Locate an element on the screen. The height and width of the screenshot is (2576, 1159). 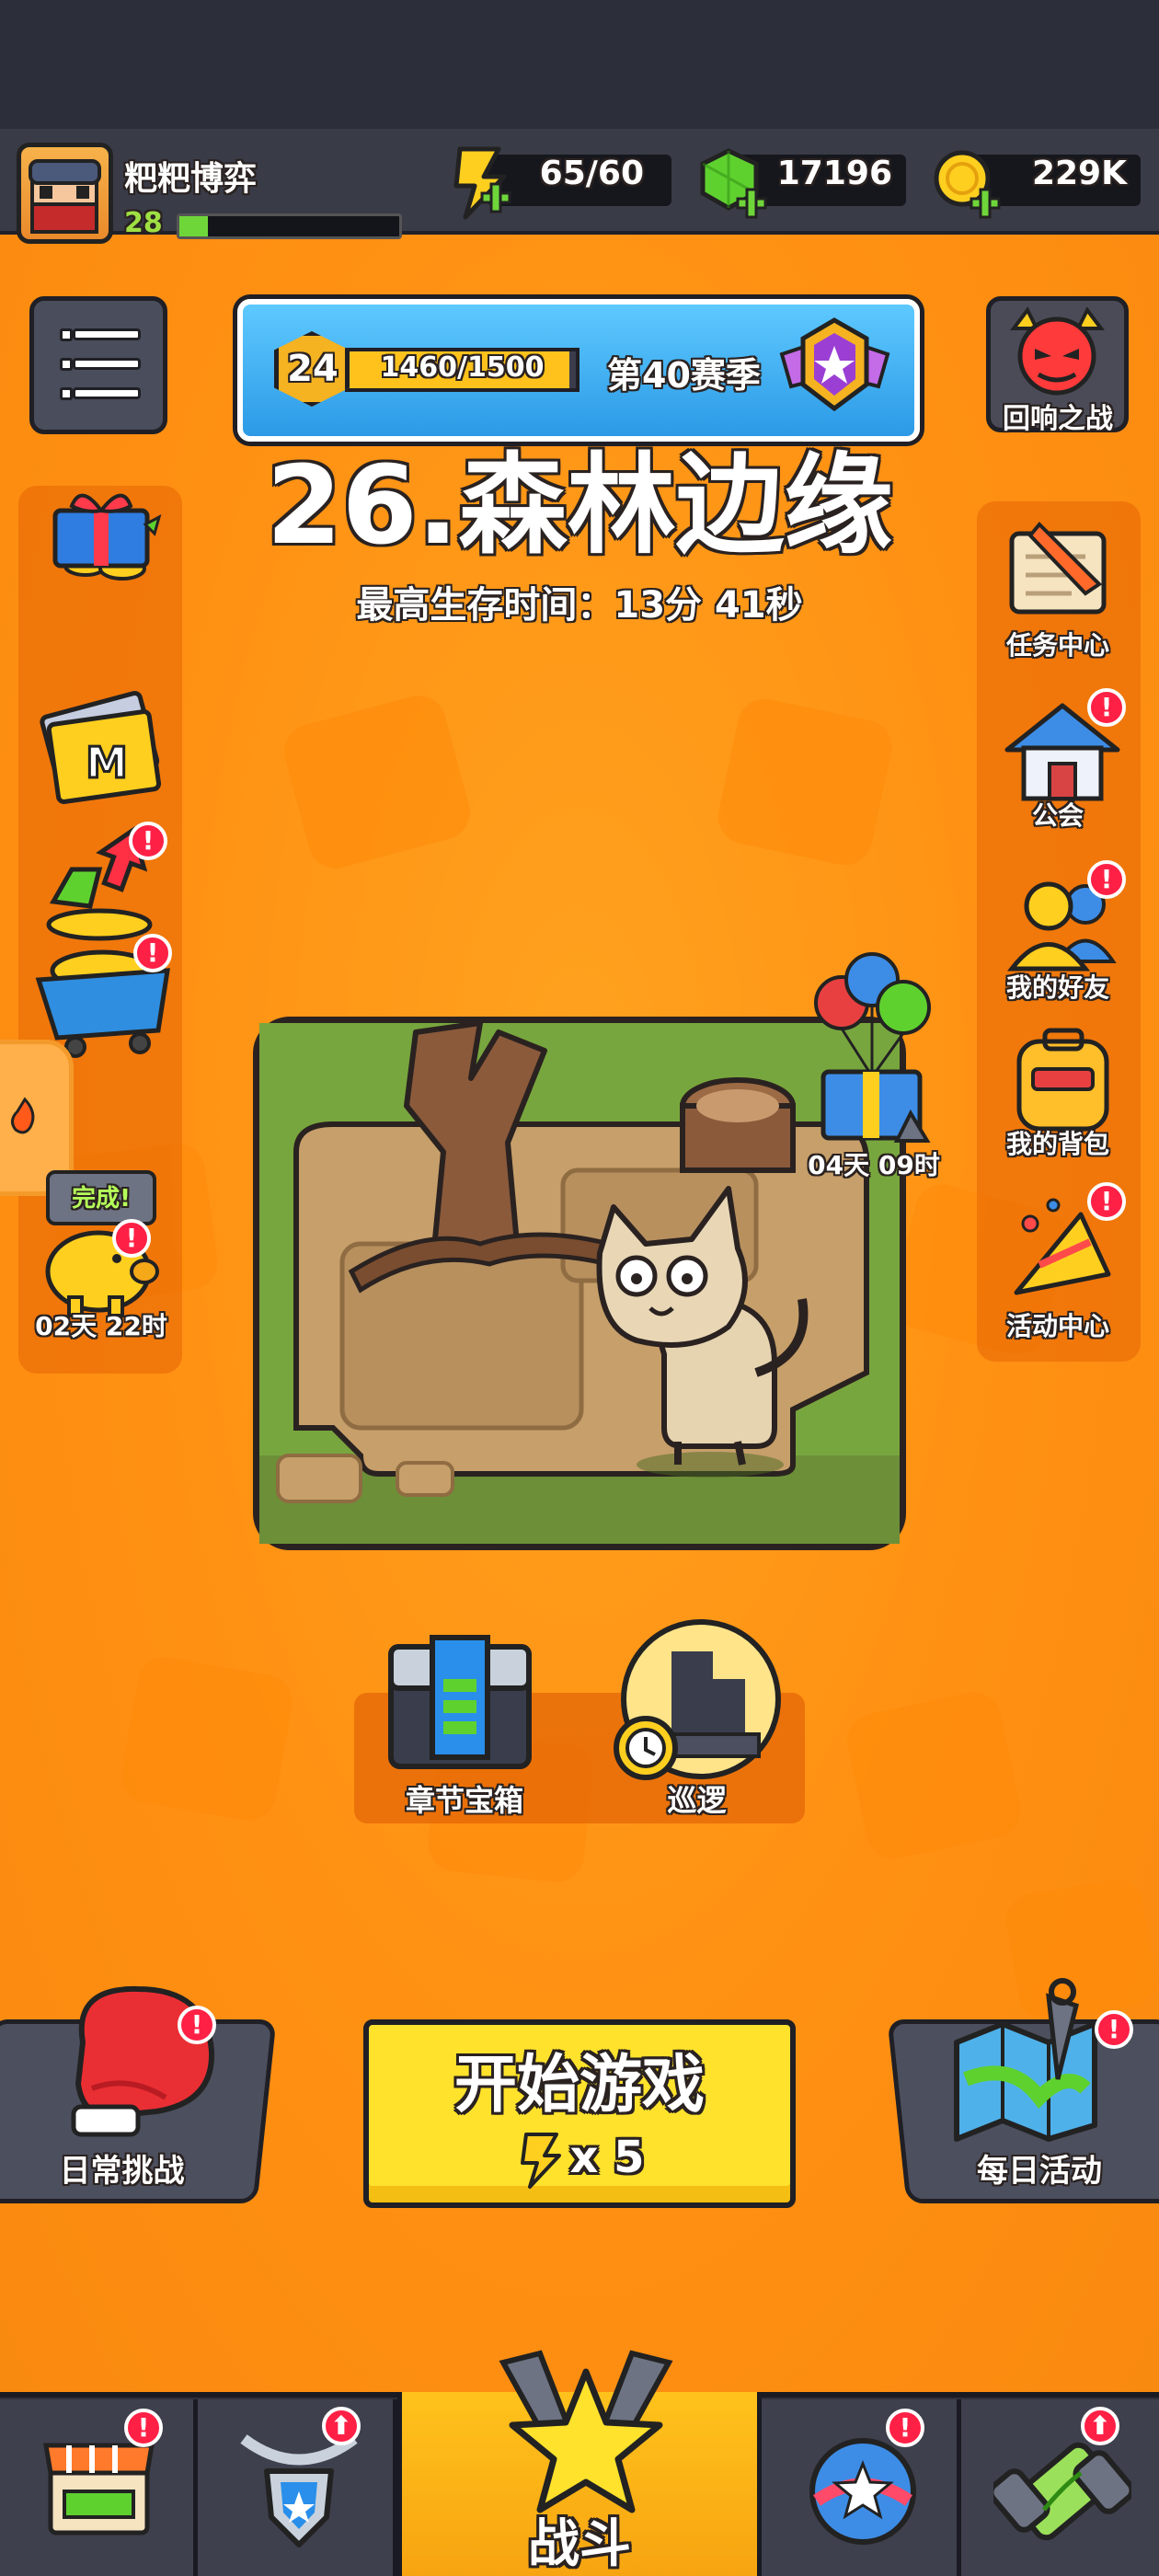
piggy-bubble-text: 完成! is located at coordinates (101, 1199).